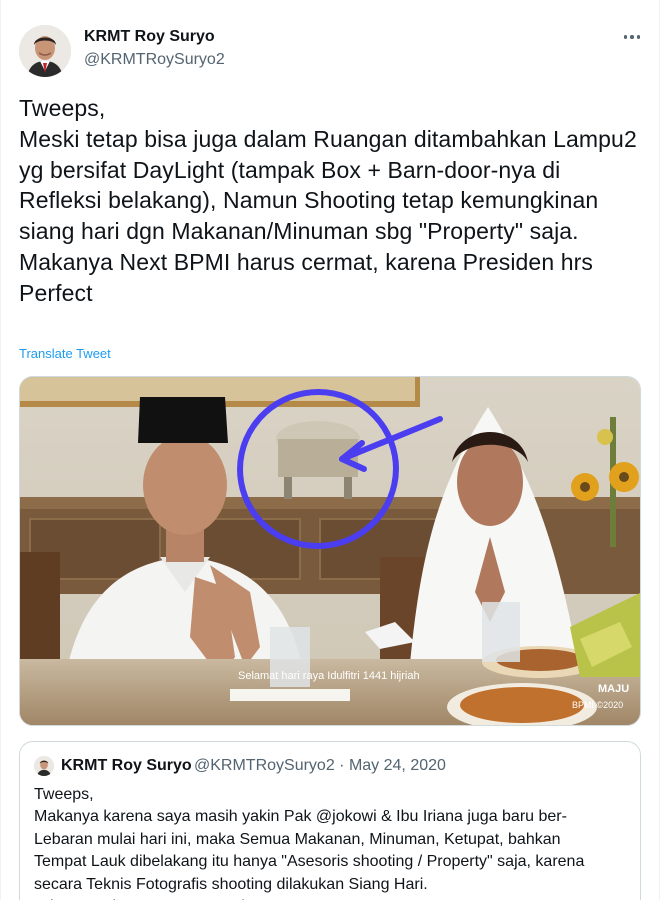 Image resolution: width=660 pixels, height=900 pixels. I want to click on video-caption: Selamat hari raya Idulfitri 1441 hijriah, so click(329, 676).